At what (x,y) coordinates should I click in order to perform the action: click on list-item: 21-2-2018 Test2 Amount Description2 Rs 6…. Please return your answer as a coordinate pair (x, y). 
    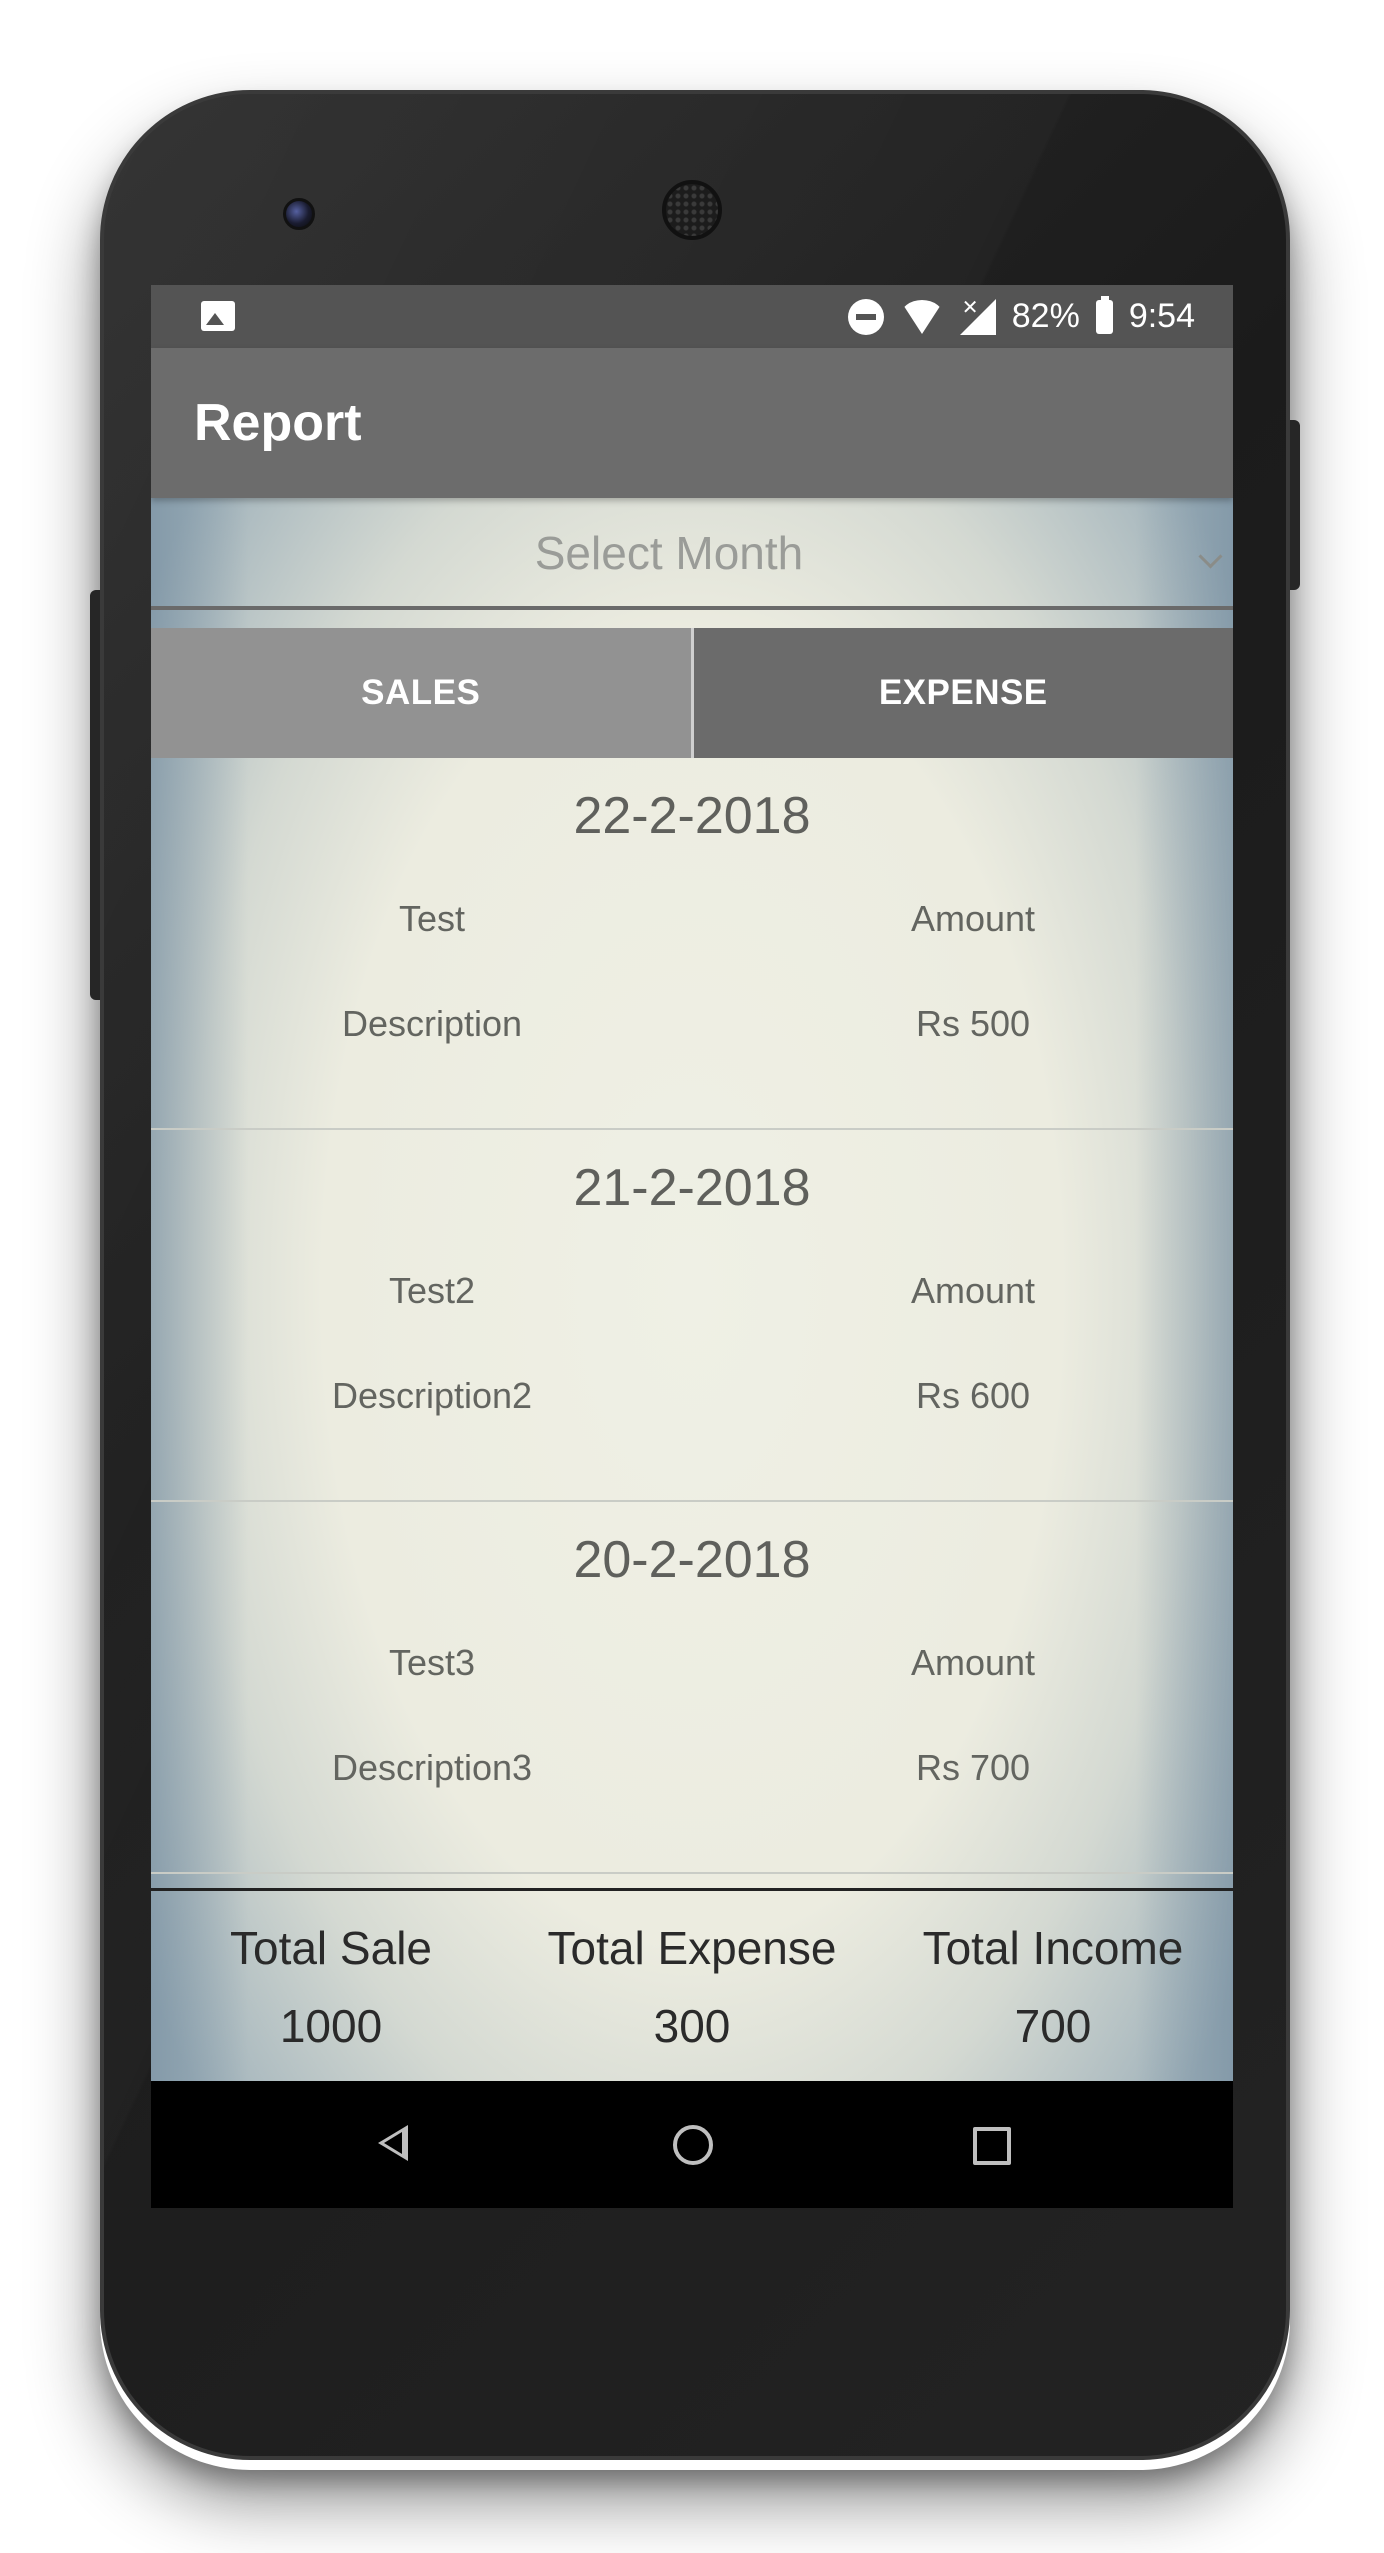
    Looking at the image, I should click on (692, 1316).